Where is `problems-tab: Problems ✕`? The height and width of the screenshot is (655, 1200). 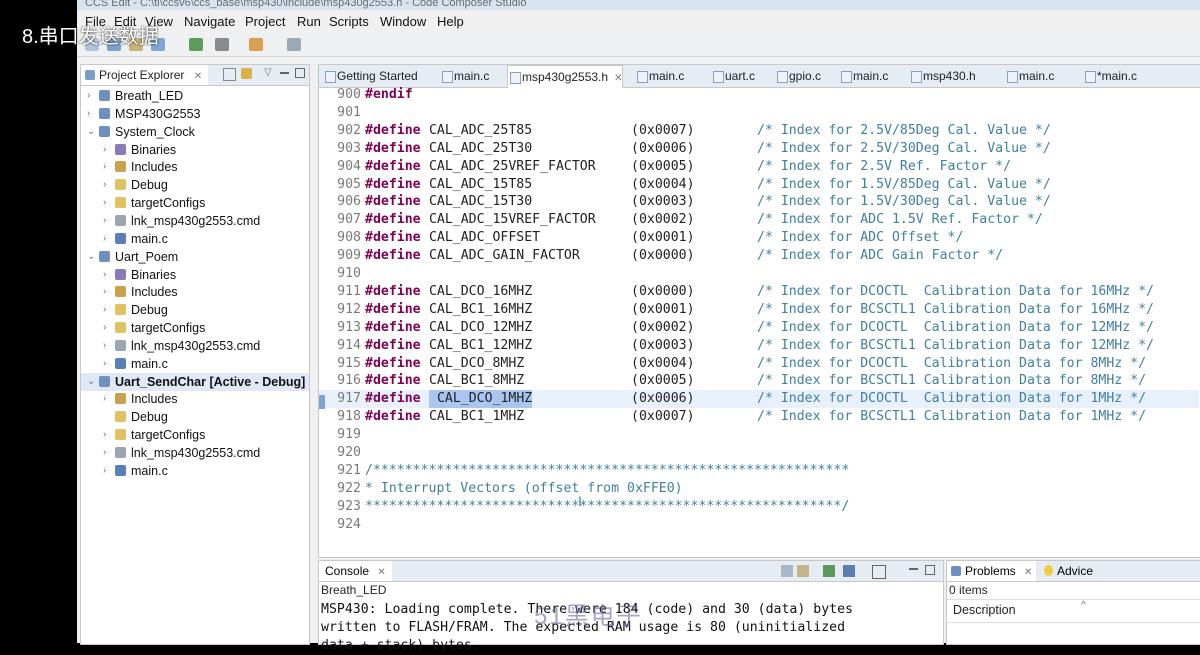 problems-tab: Problems ✕ is located at coordinates (992, 571).